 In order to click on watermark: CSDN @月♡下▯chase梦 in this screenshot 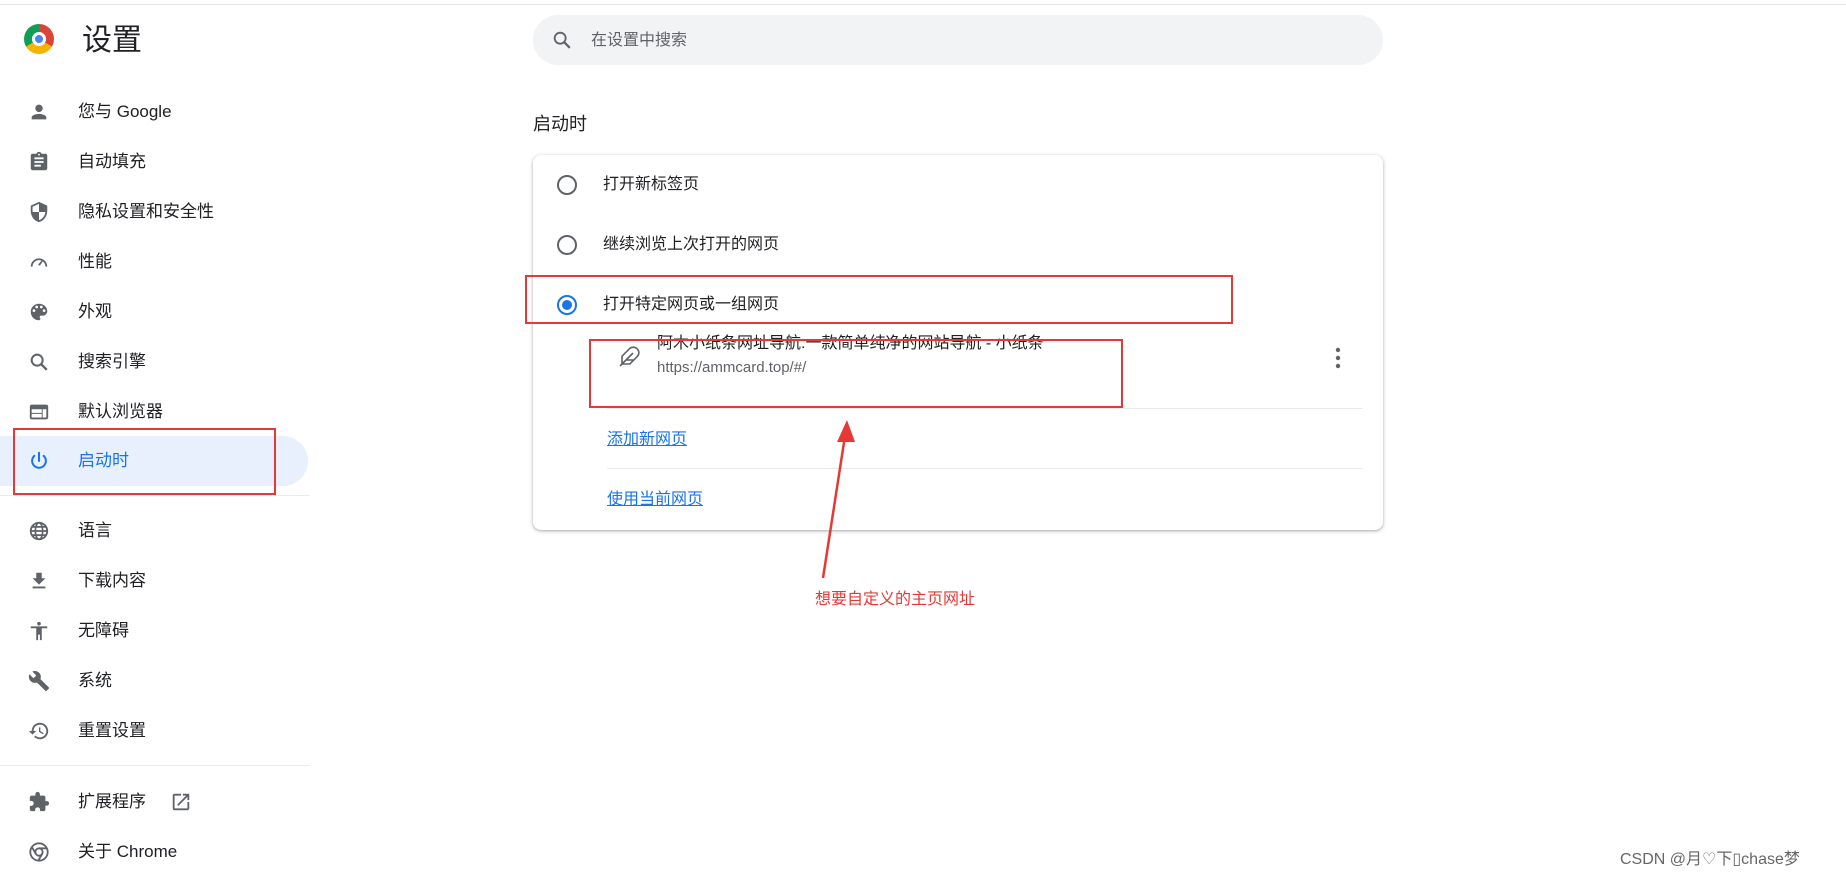, I will do `click(1710, 859)`.